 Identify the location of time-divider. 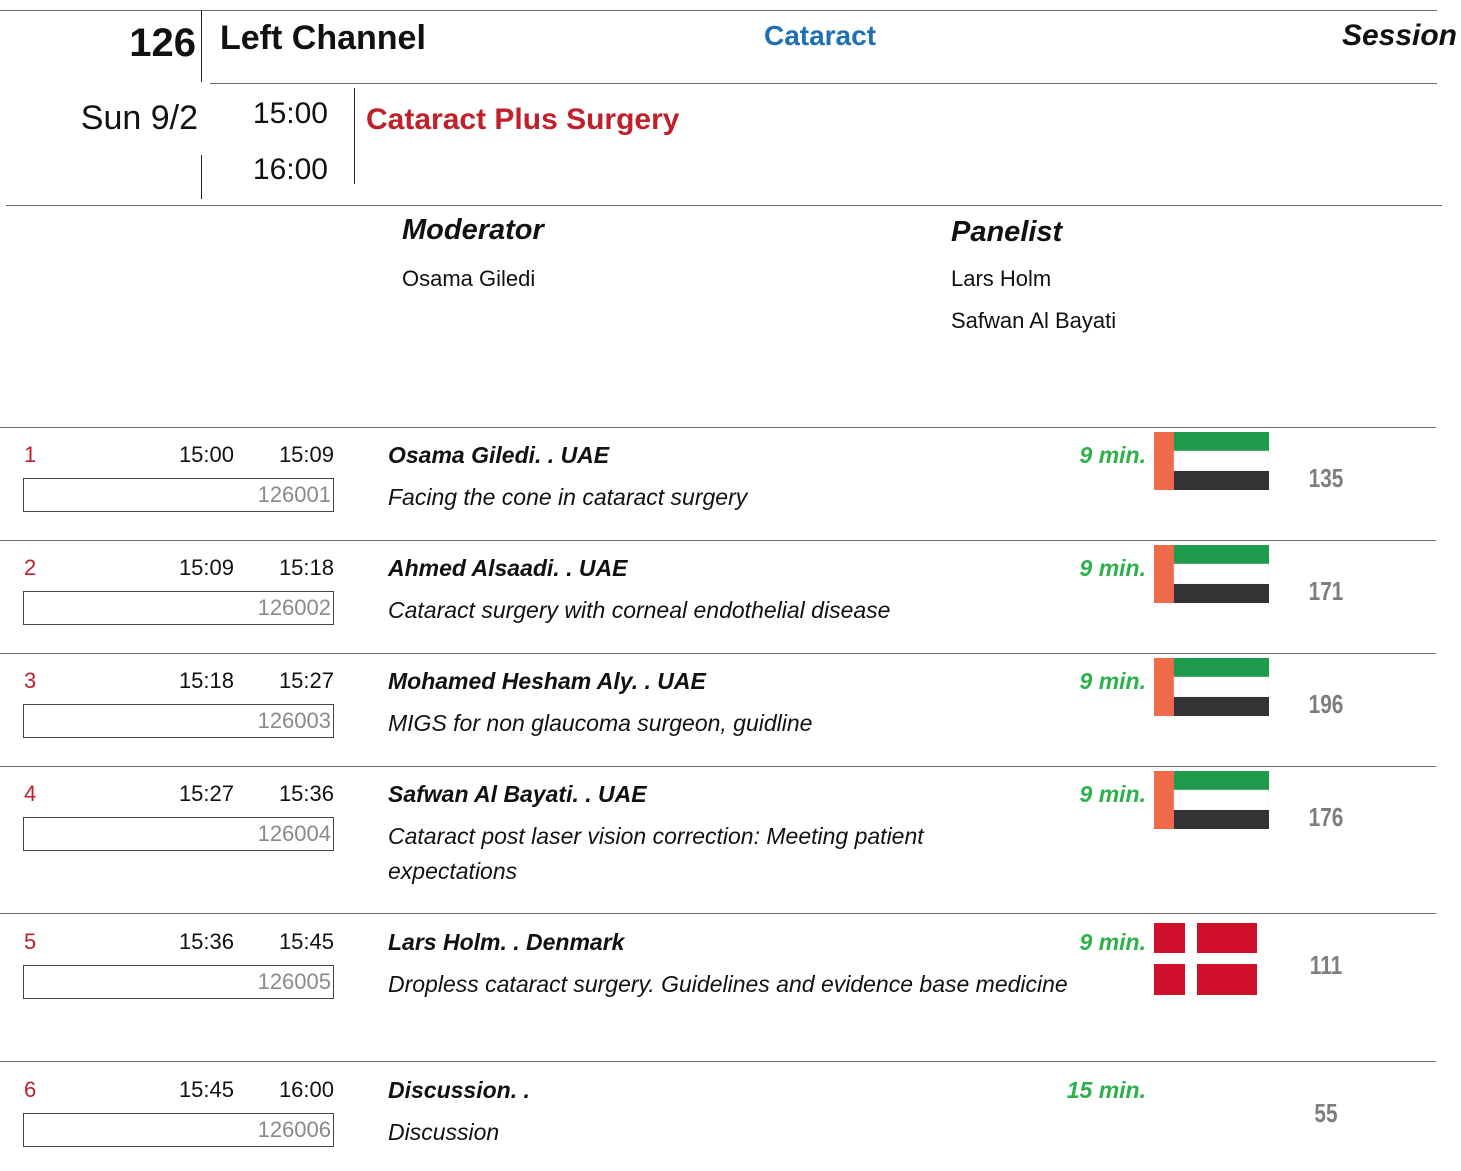
(354, 136).